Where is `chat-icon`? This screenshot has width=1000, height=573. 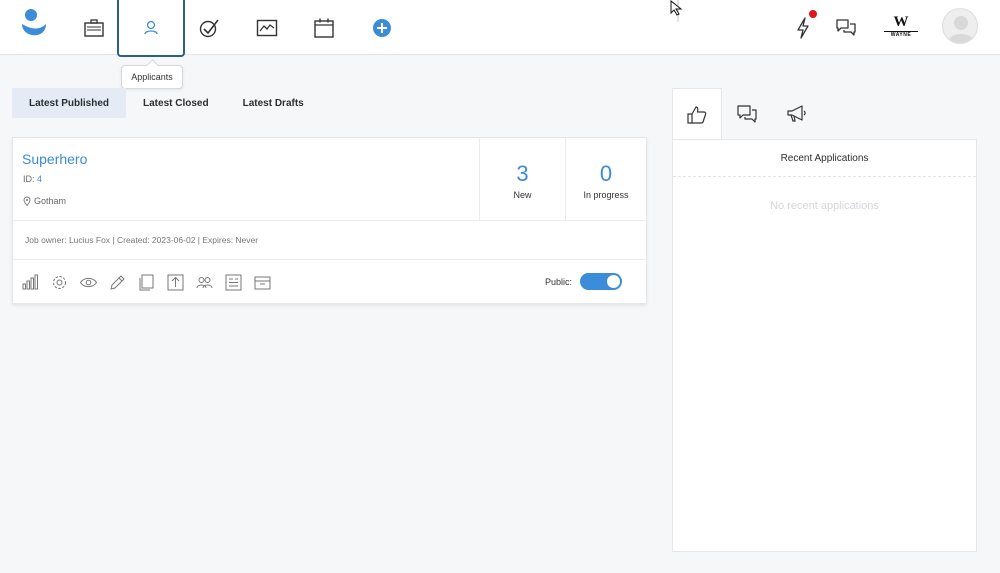
chat-icon is located at coordinates (846, 27).